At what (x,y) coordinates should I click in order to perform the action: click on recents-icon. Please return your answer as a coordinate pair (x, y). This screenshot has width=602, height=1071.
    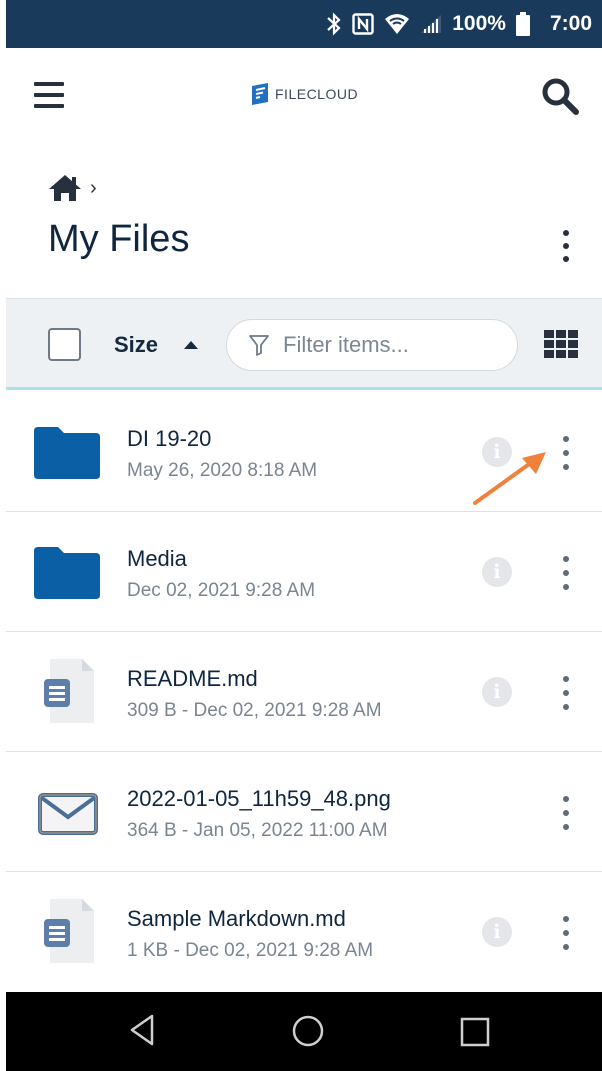
    Looking at the image, I should click on (475, 1034).